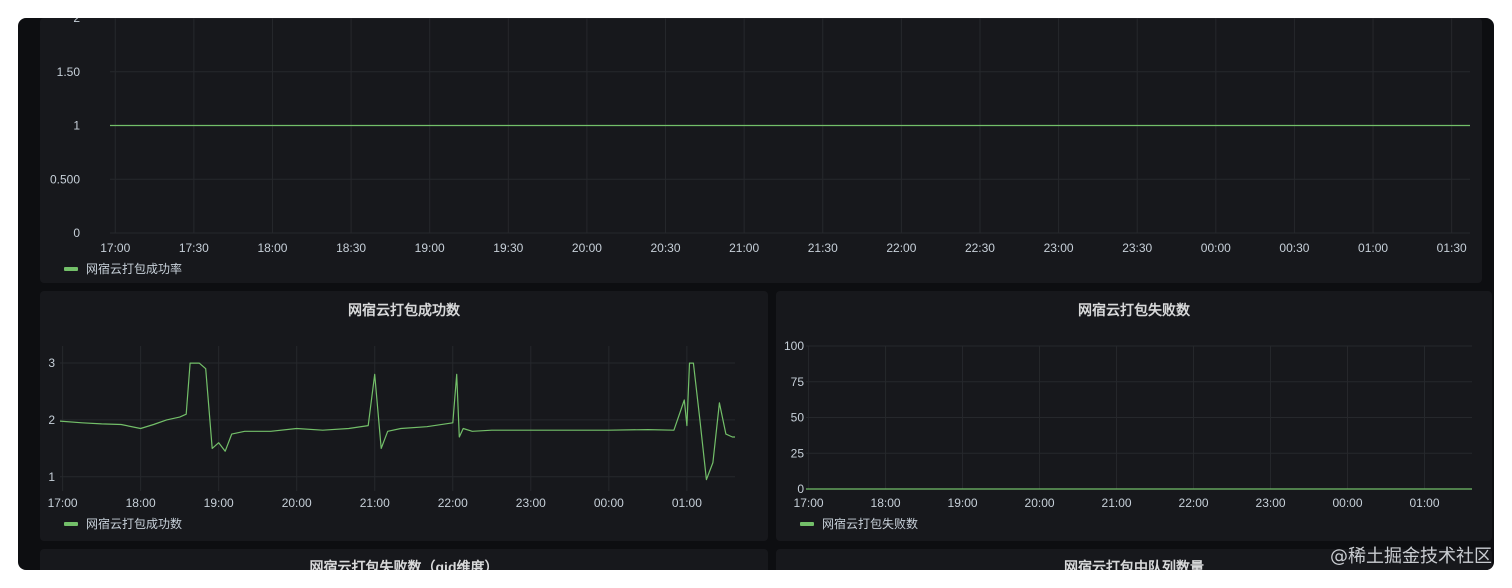  What do you see at coordinates (980, 248) in the screenshot?
I see `x-tick-label: 22:30` at bounding box center [980, 248].